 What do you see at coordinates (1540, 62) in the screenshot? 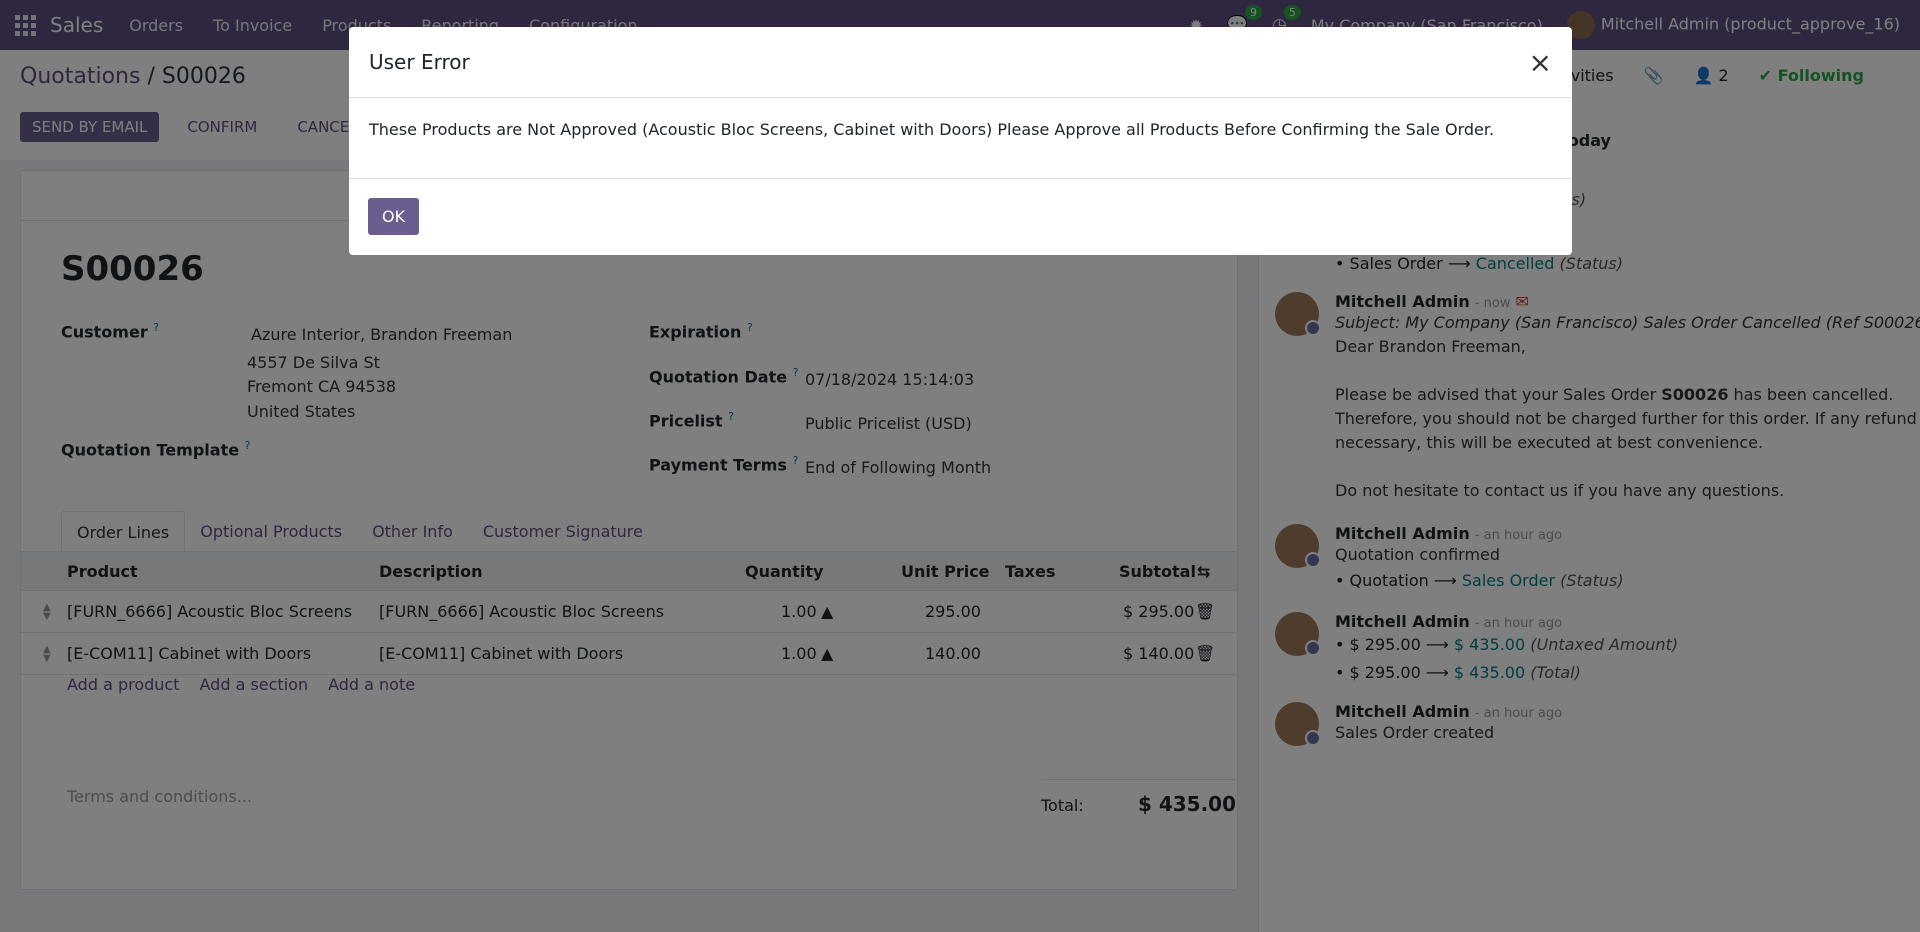
I see `close-icon: ×` at bounding box center [1540, 62].